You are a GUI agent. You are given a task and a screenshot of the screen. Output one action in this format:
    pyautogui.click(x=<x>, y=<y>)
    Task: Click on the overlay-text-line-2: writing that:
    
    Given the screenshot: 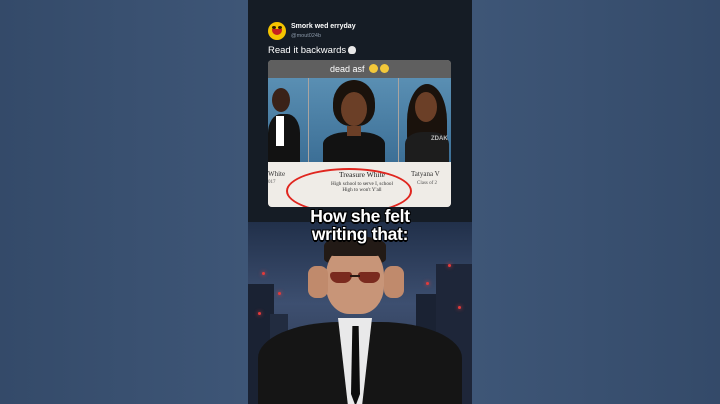 What is the action you would take?
    pyautogui.click(x=360, y=234)
    